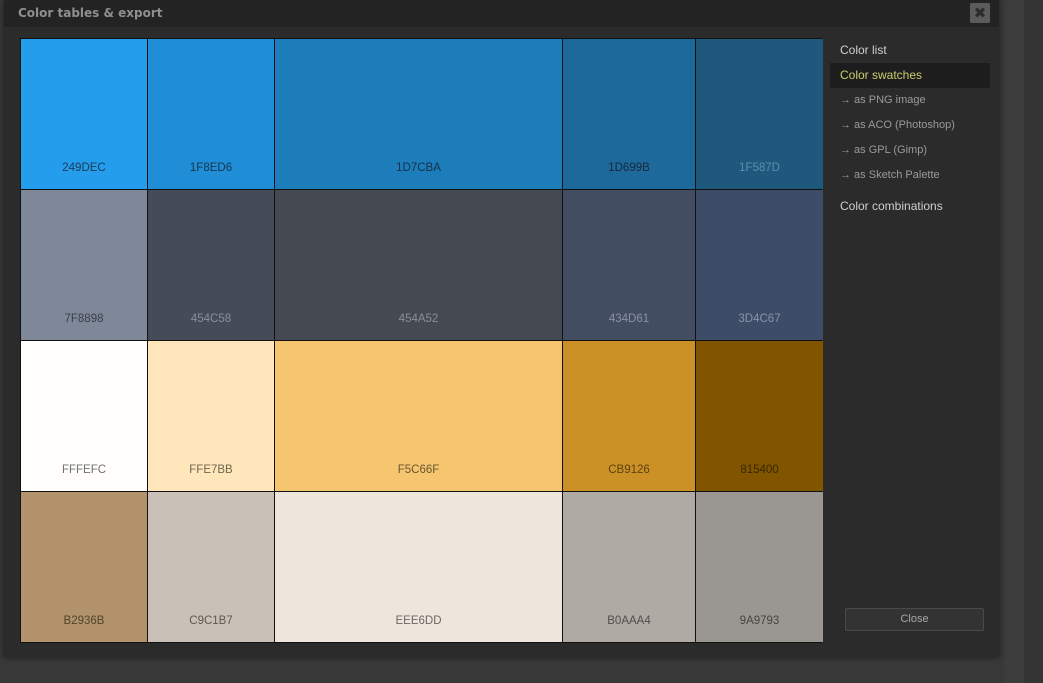  Describe the element at coordinates (629, 470) in the screenshot. I see `swatch-hex-label: CB9126` at that location.